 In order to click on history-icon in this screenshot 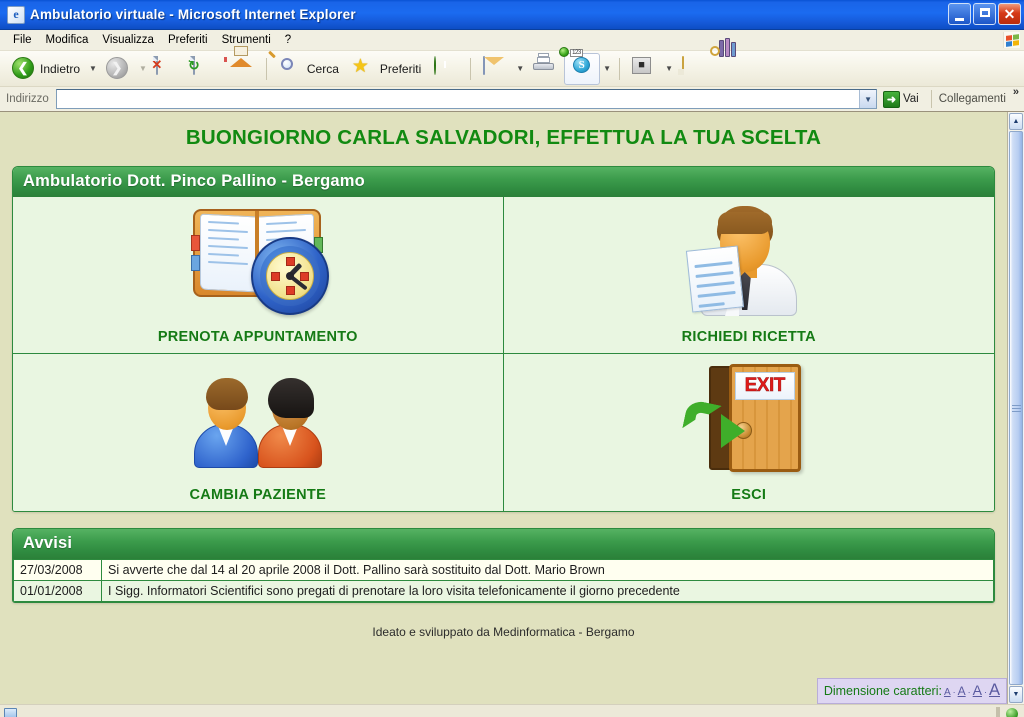, I will do `click(446, 68)`.